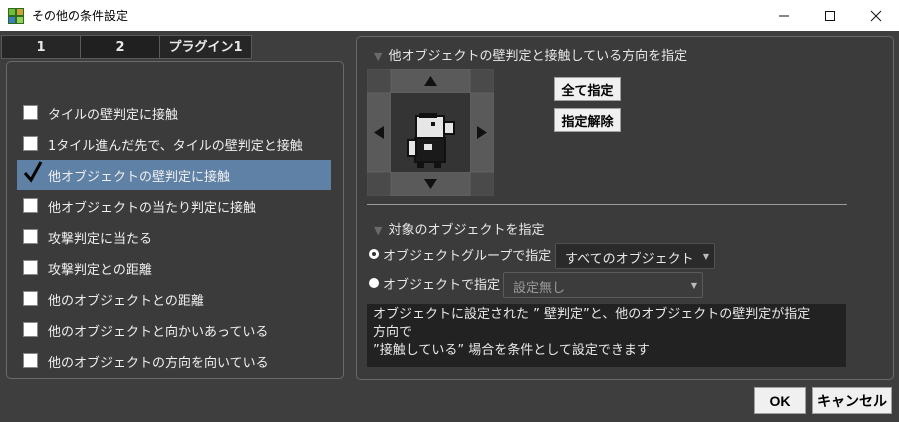 The width and height of the screenshot is (899, 422). I want to click on condition-label: 他のオブジェクトと向かいあっている, so click(158, 332).